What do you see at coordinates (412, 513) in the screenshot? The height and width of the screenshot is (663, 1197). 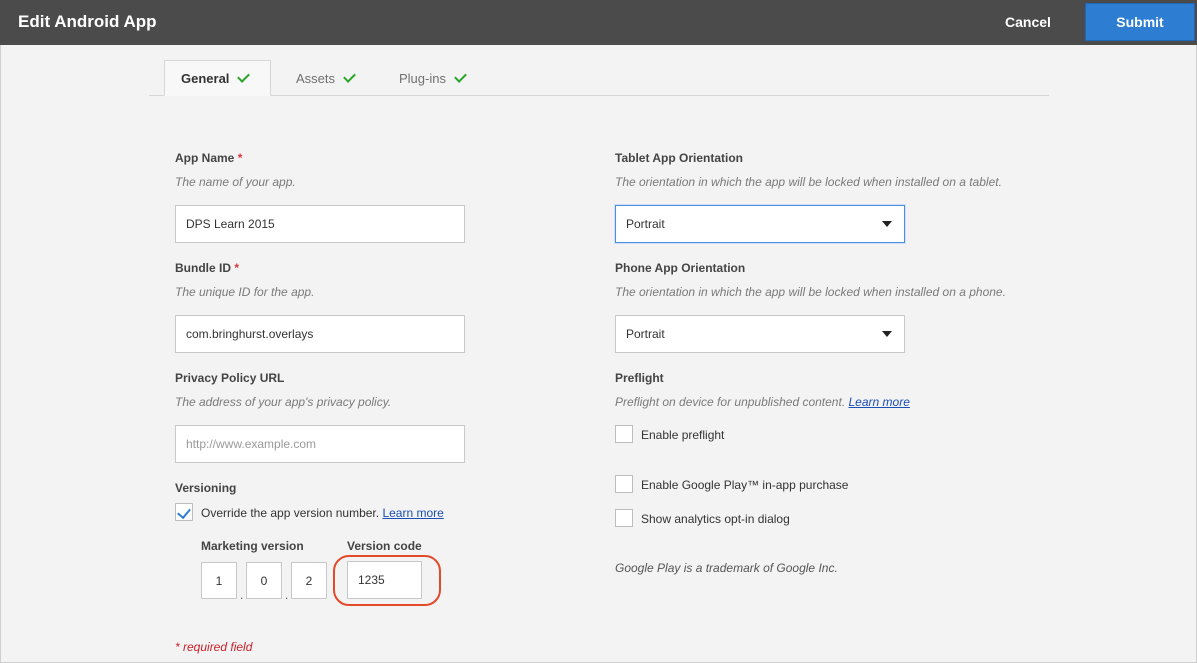 I see `versioning-learn-more-link: Learn more` at bounding box center [412, 513].